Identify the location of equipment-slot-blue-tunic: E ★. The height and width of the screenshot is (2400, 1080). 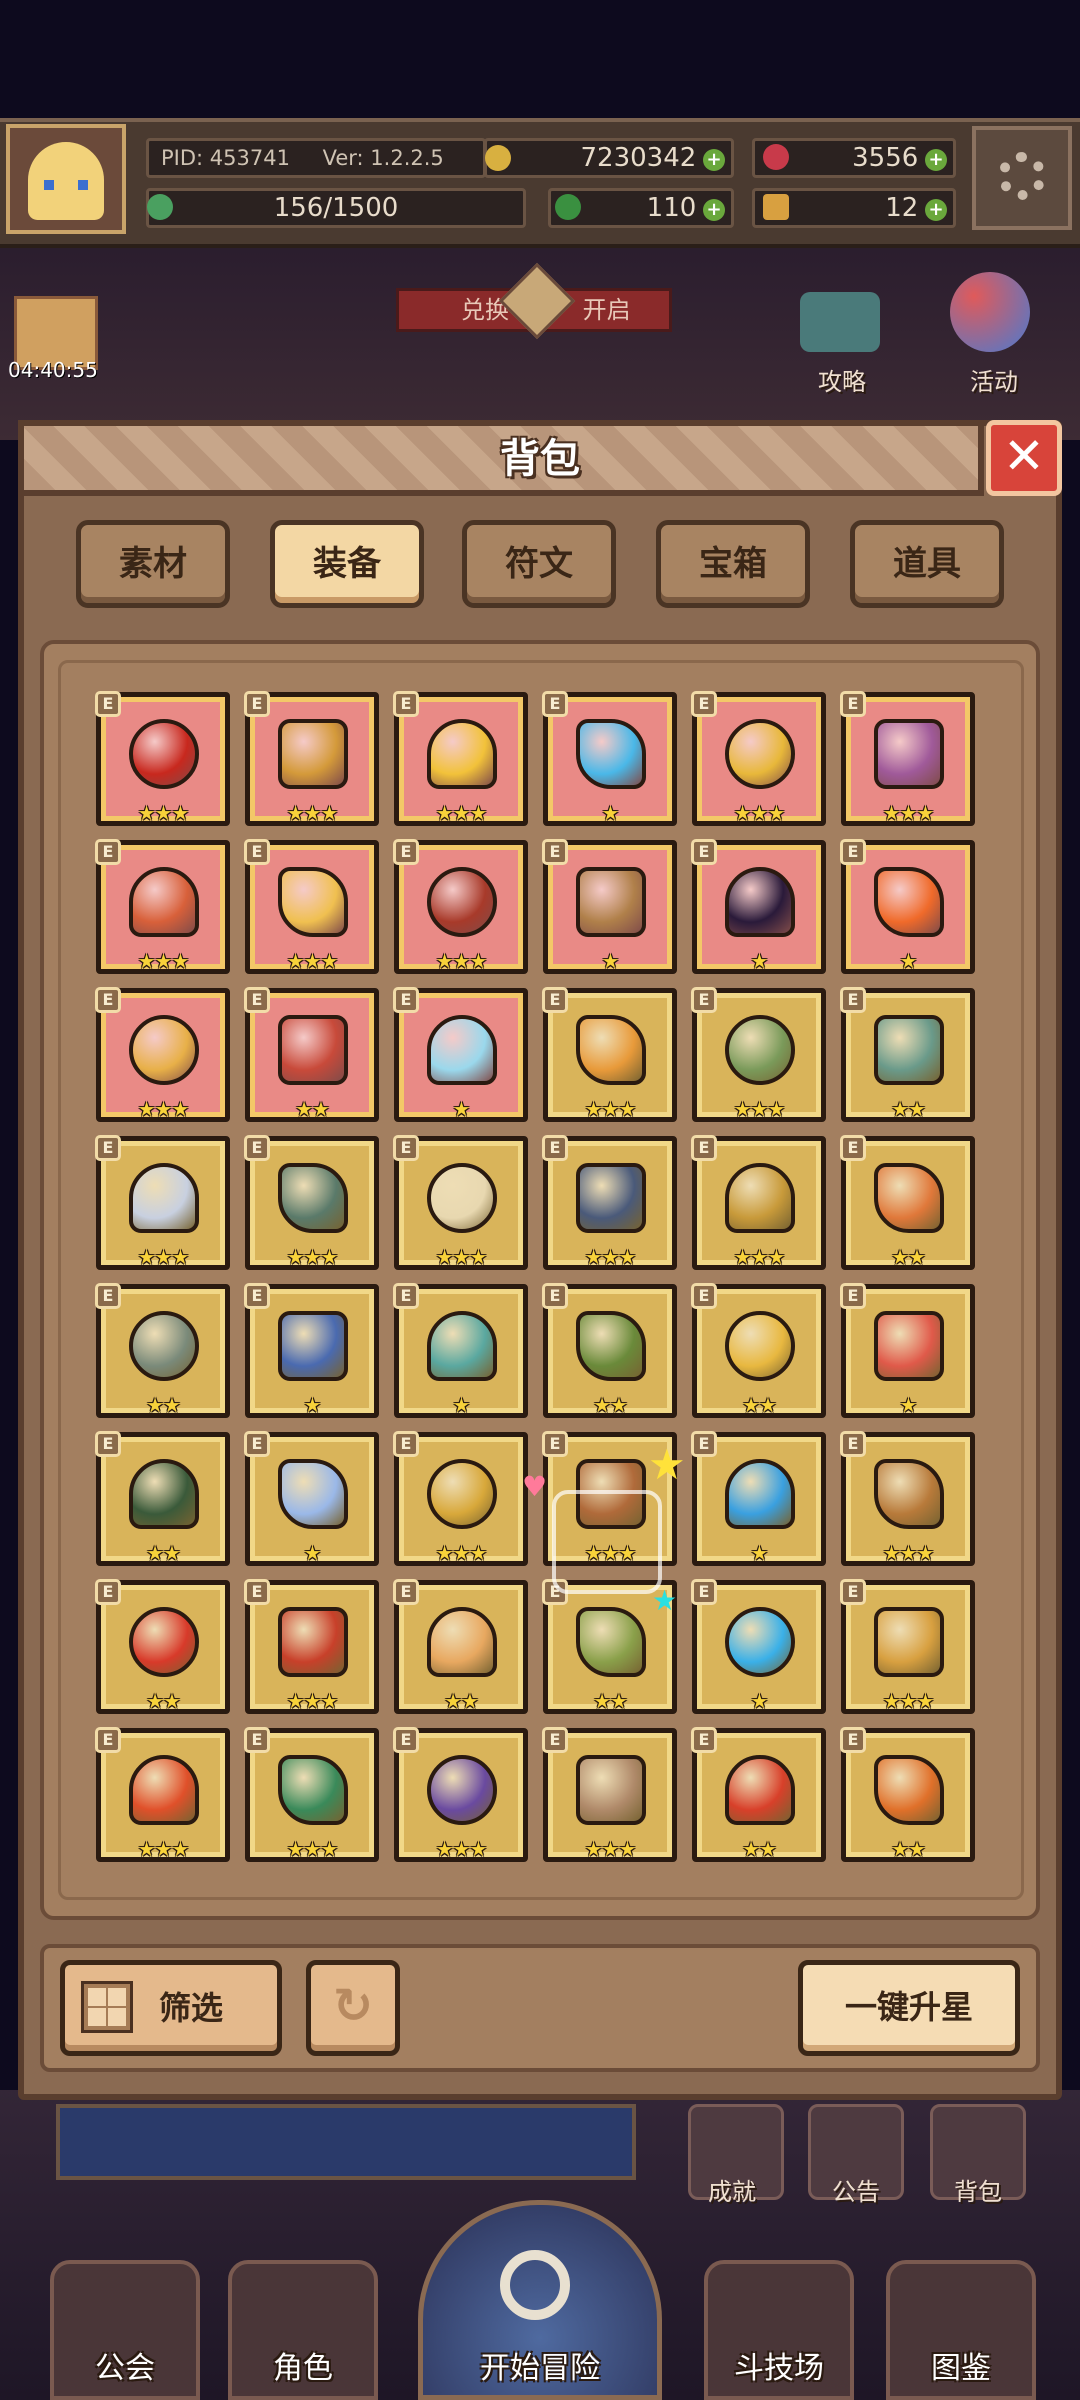
(758, 1498).